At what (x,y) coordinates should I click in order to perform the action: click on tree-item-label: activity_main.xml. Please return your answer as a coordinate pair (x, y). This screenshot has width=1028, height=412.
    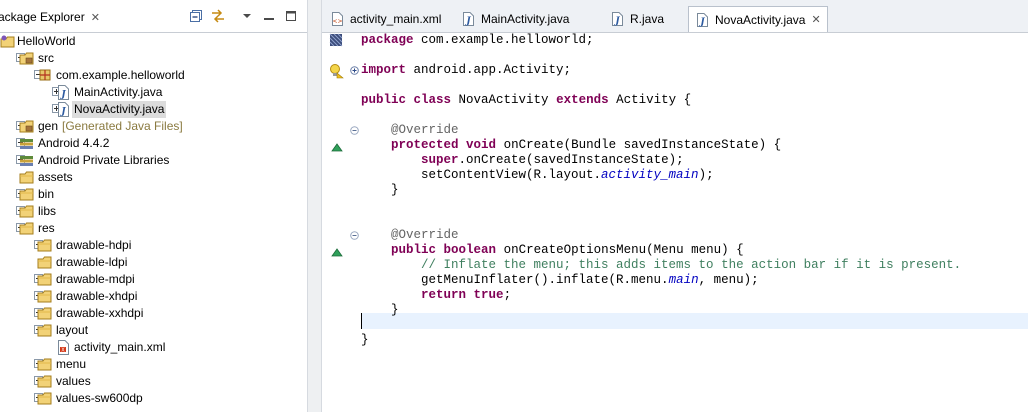
    Looking at the image, I should click on (120, 347).